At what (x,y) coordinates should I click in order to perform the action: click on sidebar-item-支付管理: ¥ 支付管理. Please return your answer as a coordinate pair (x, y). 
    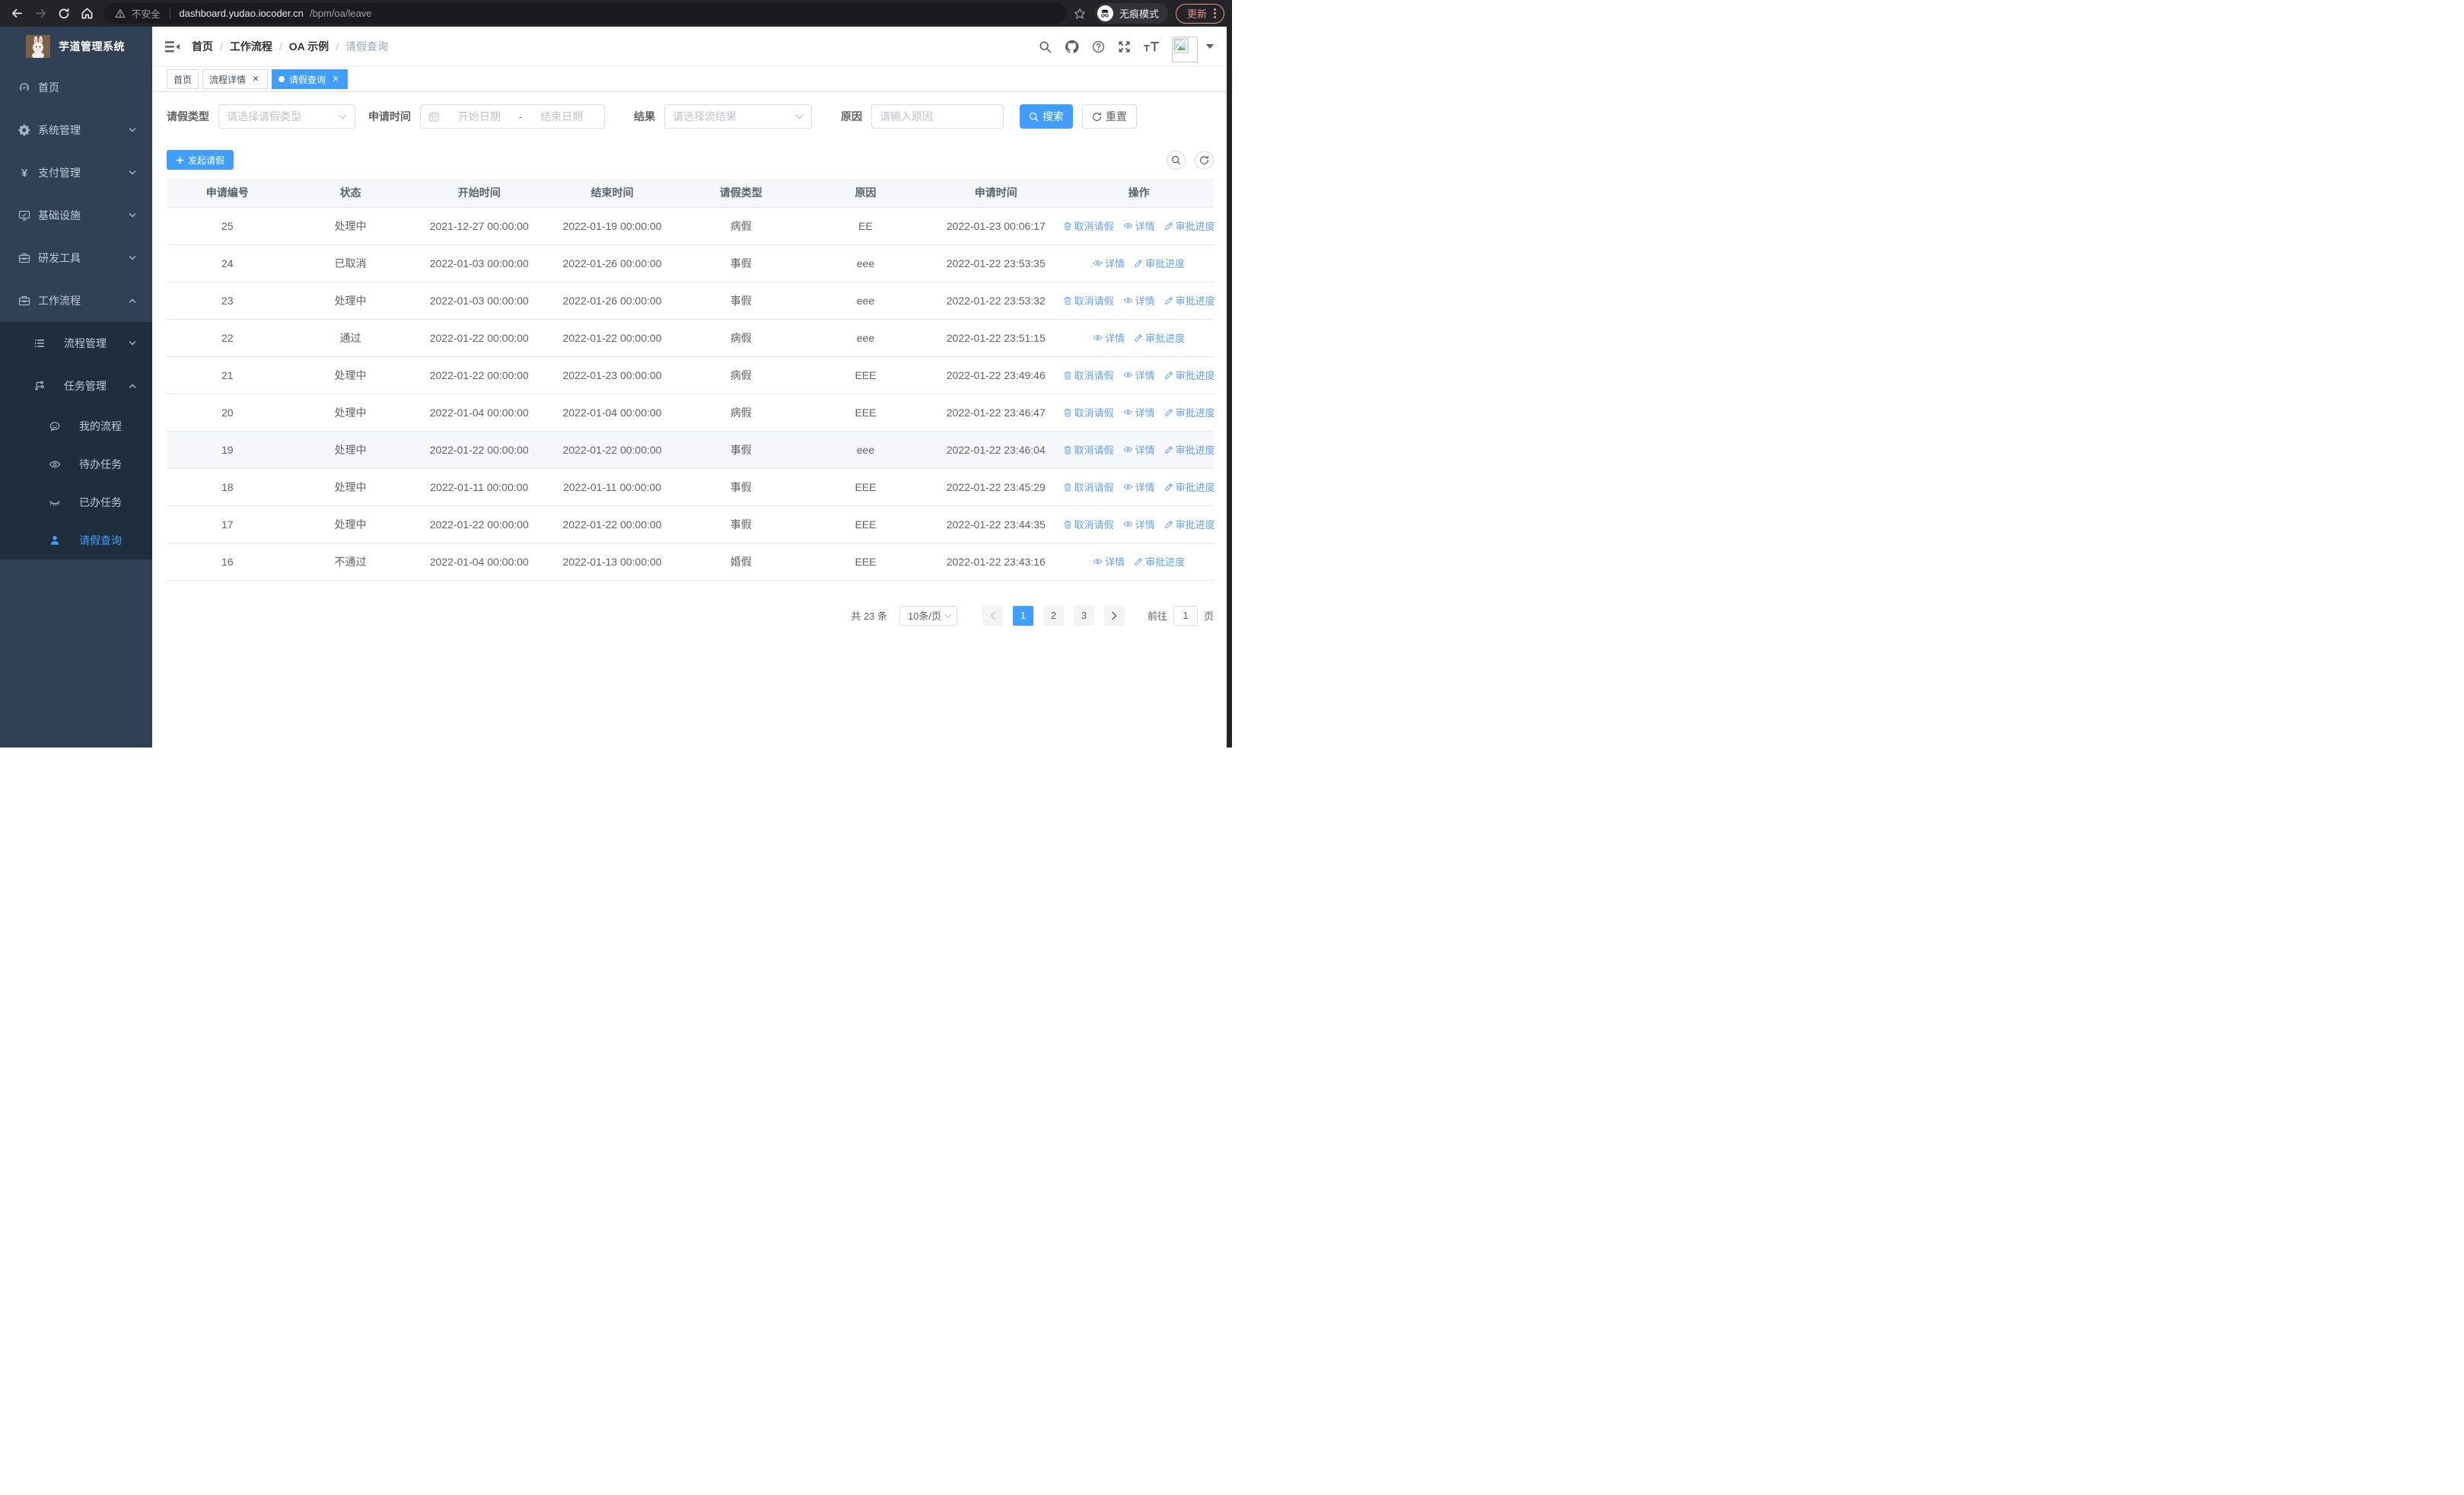
    Looking at the image, I should click on (76, 173).